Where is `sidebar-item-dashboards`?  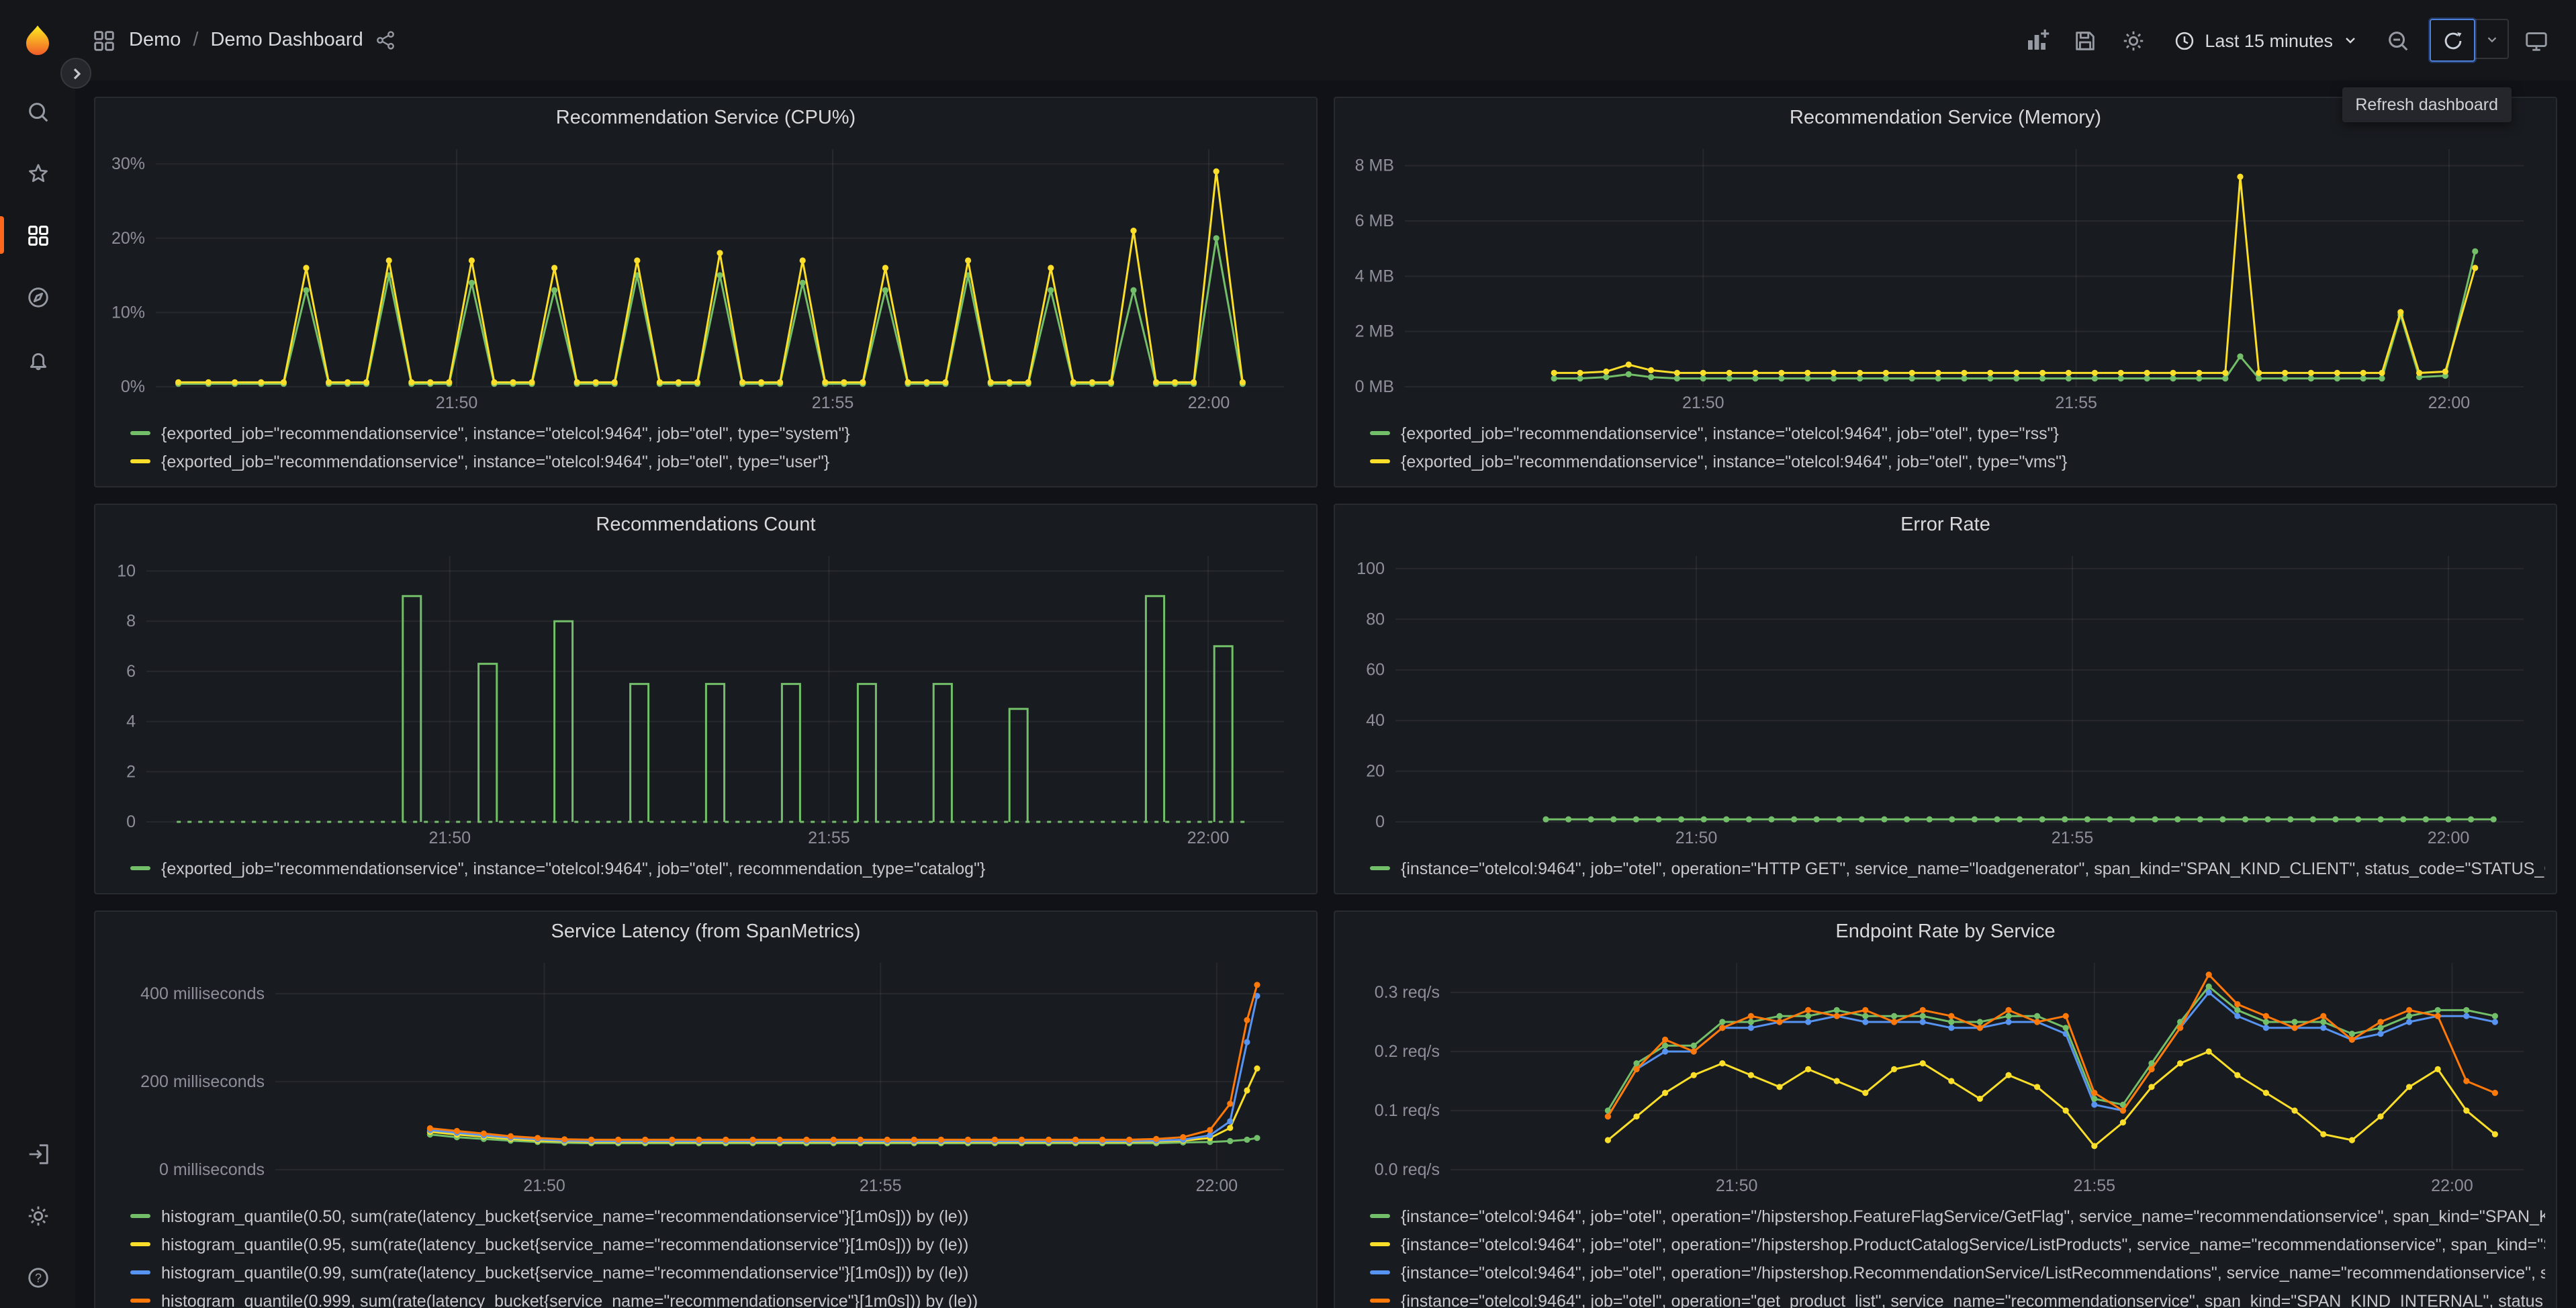
sidebar-item-dashboards is located at coordinates (37, 235).